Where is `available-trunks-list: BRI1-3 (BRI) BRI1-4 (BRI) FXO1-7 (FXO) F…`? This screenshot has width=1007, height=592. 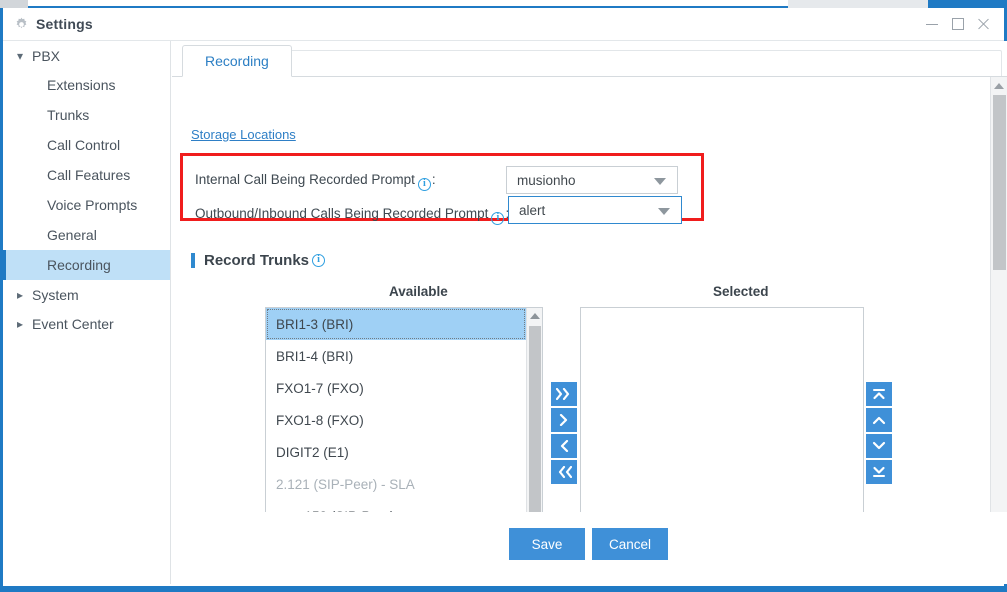
available-trunks-list: BRI1-3 (BRI) BRI1-4 (BRI) FXO1-7 (FXO) F… is located at coordinates (404, 427).